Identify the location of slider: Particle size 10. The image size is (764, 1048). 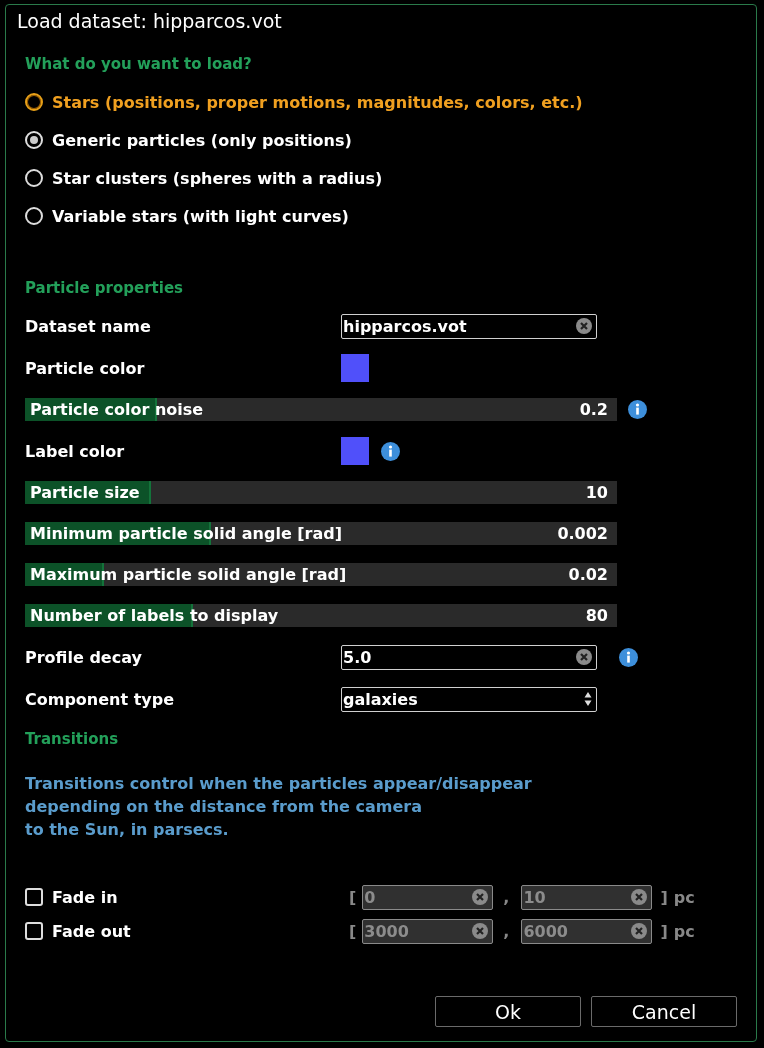
(321, 492).